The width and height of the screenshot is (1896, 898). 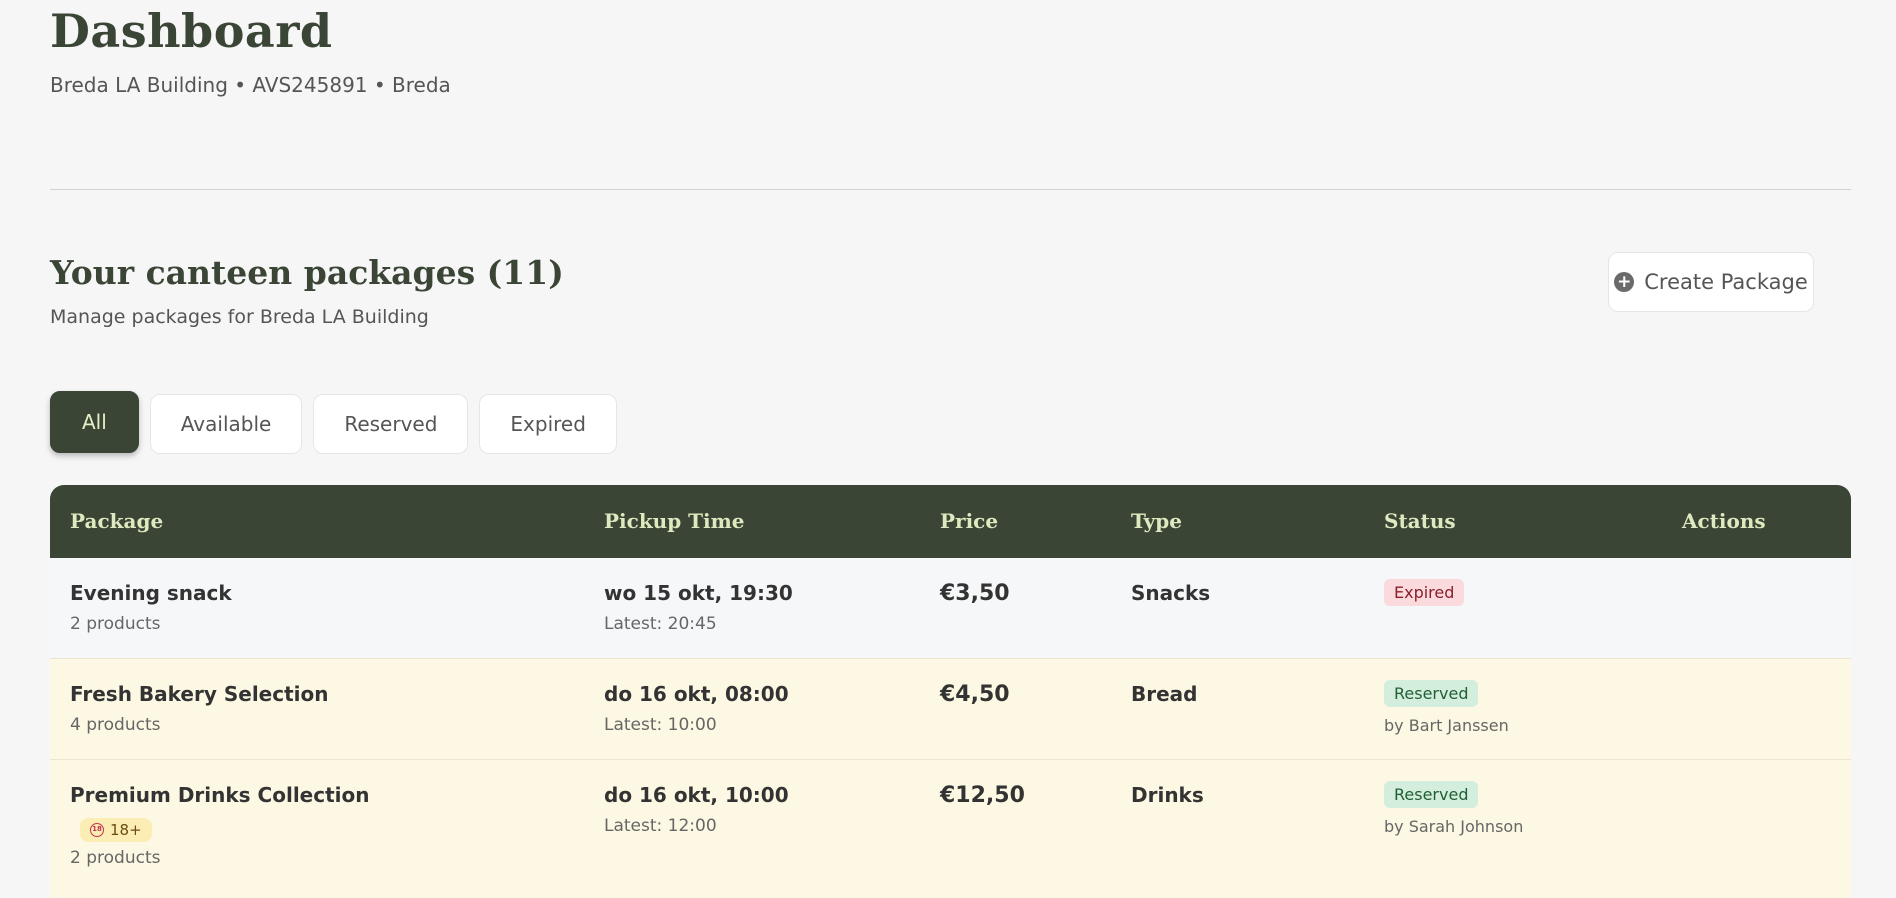 What do you see at coordinates (975, 593) in the screenshot?
I see `price: €3,50` at bounding box center [975, 593].